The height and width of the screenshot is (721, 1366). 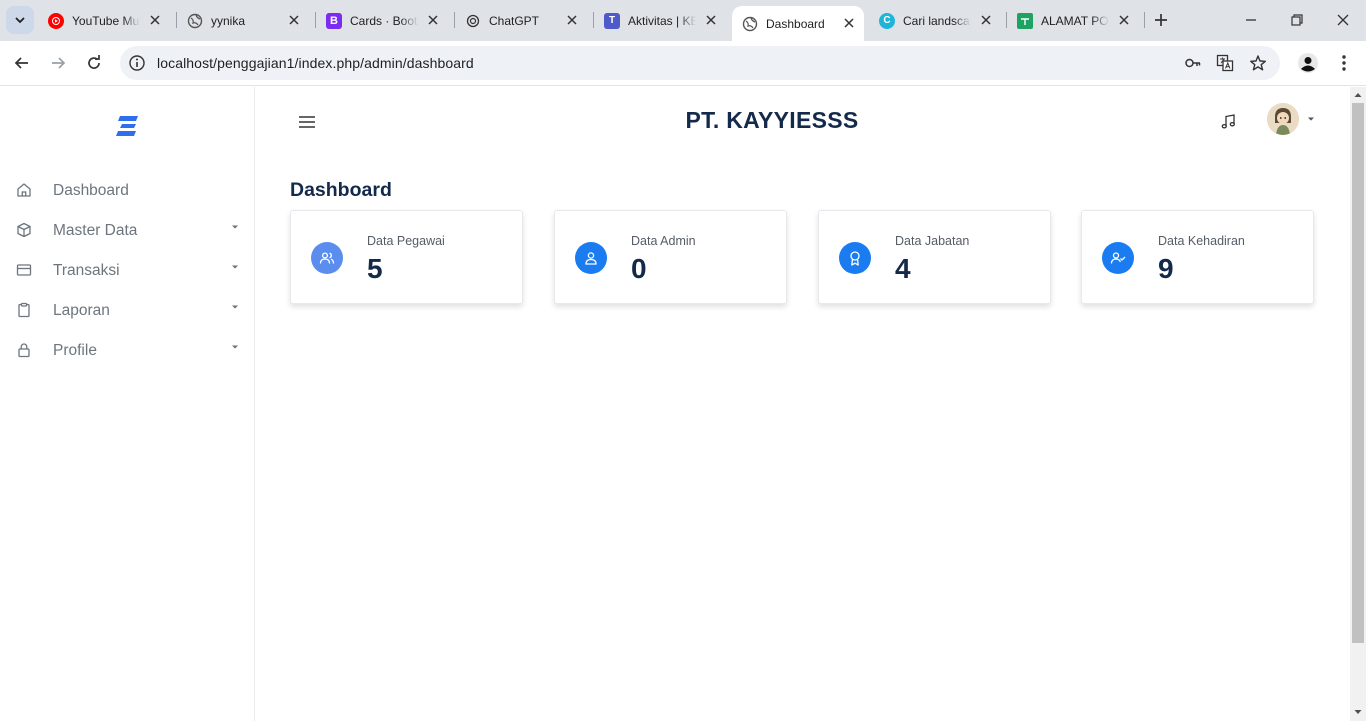 I want to click on browser-tab: yynika, so click(x=243, y=20).